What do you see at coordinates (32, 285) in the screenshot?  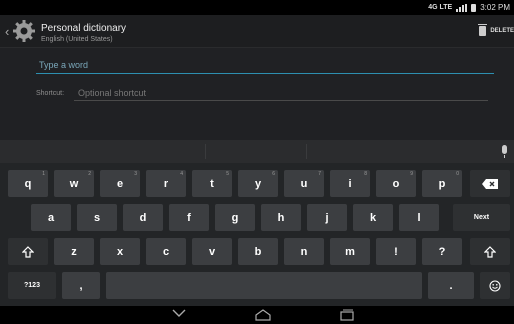 I see `symbols-key: ?123` at bounding box center [32, 285].